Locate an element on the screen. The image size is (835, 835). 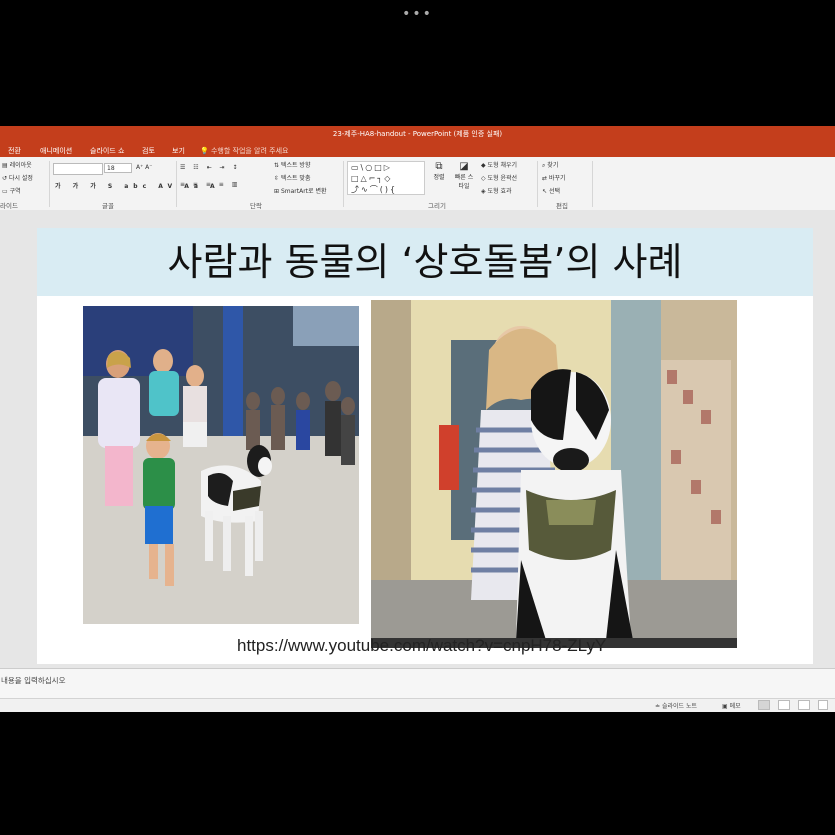
shape-outline-button: ◇ 도형 윤곽선 is located at coordinates (499, 177).